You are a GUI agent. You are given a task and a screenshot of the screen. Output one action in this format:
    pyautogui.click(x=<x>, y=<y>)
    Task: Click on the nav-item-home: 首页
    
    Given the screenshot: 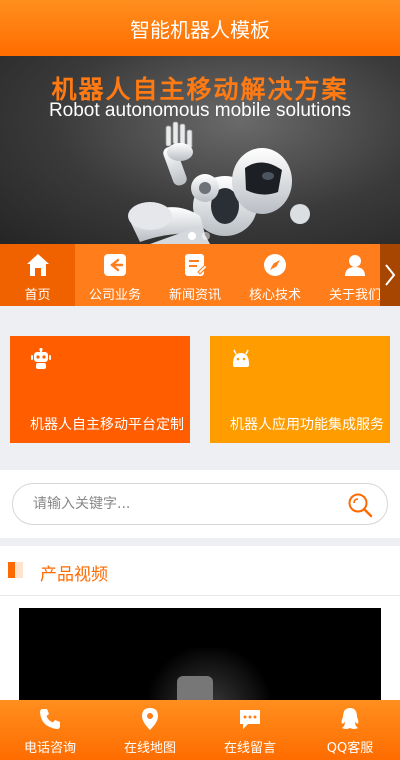 What is the action you would take?
    pyautogui.click(x=37, y=275)
    